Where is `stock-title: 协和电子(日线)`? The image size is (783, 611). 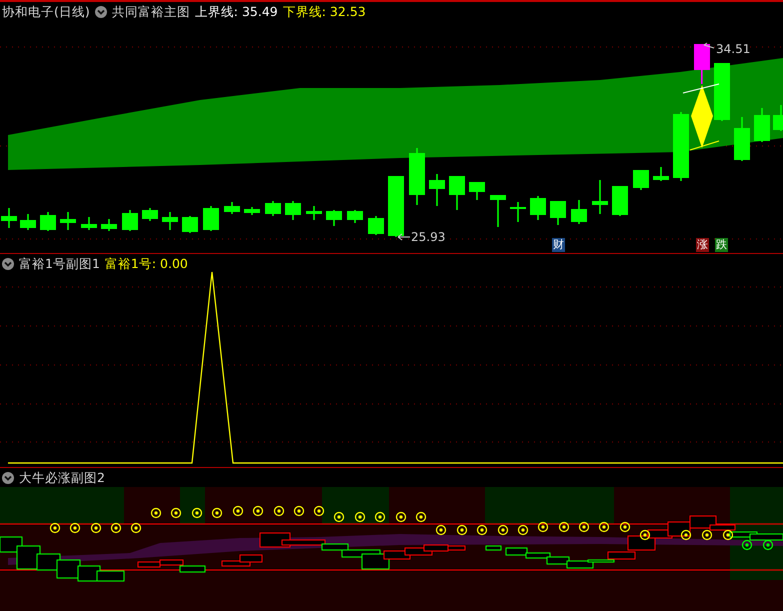 stock-title: 协和电子(日线) is located at coordinates (46, 12).